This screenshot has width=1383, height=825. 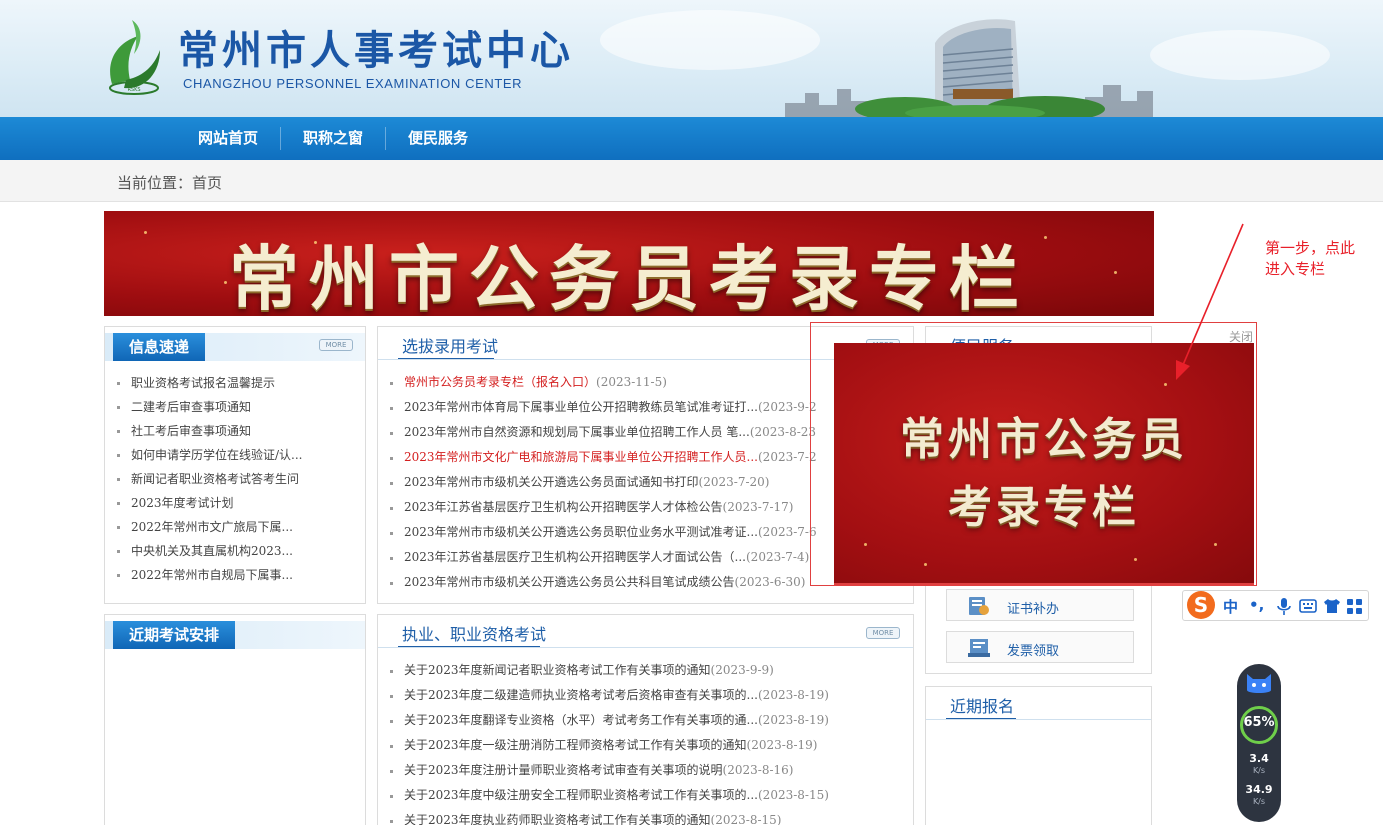 What do you see at coordinates (207, 183) in the screenshot?
I see `breadcrumb-current: 首页` at bounding box center [207, 183].